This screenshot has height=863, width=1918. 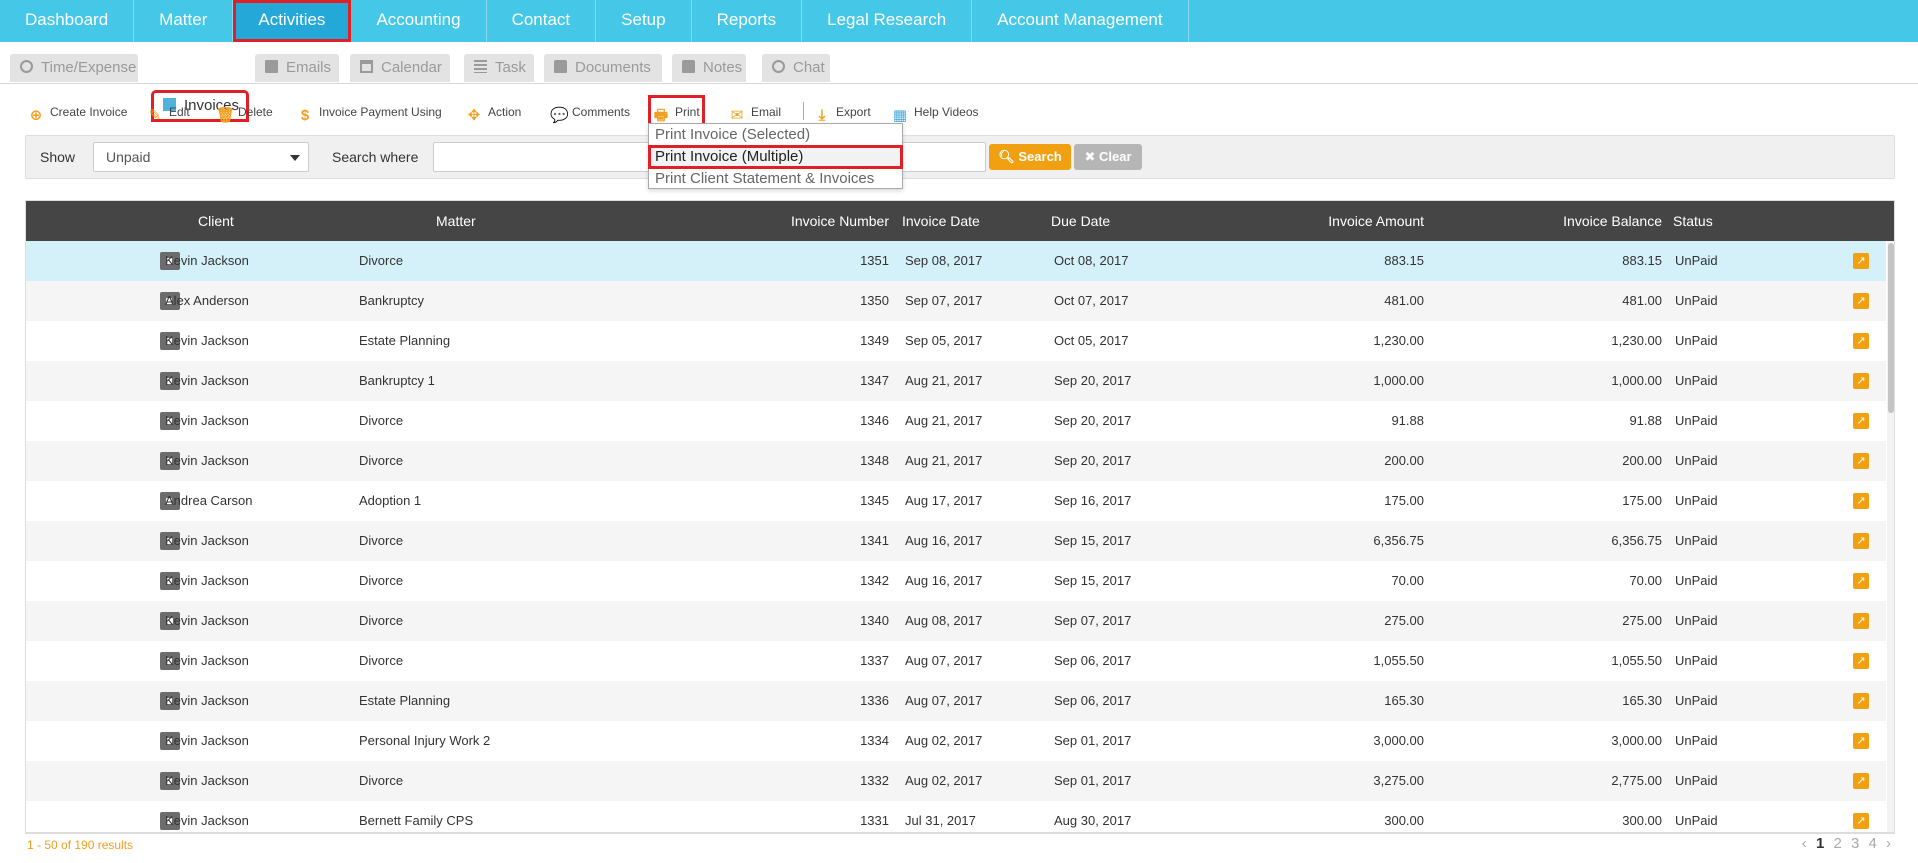 What do you see at coordinates (244, 112) in the screenshot?
I see `delete-button: 🗑 Delete` at bounding box center [244, 112].